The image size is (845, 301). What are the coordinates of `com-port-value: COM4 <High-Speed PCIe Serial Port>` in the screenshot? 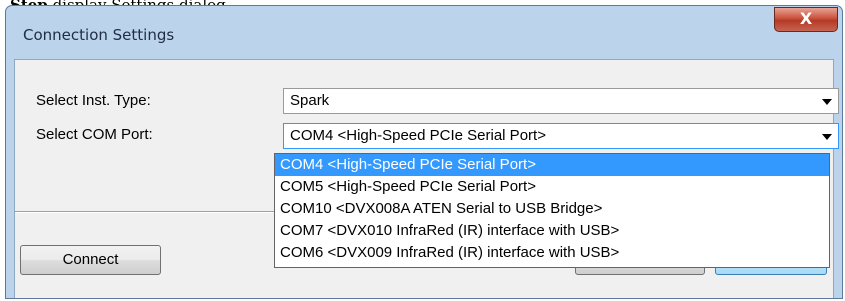 It's located at (418, 135).